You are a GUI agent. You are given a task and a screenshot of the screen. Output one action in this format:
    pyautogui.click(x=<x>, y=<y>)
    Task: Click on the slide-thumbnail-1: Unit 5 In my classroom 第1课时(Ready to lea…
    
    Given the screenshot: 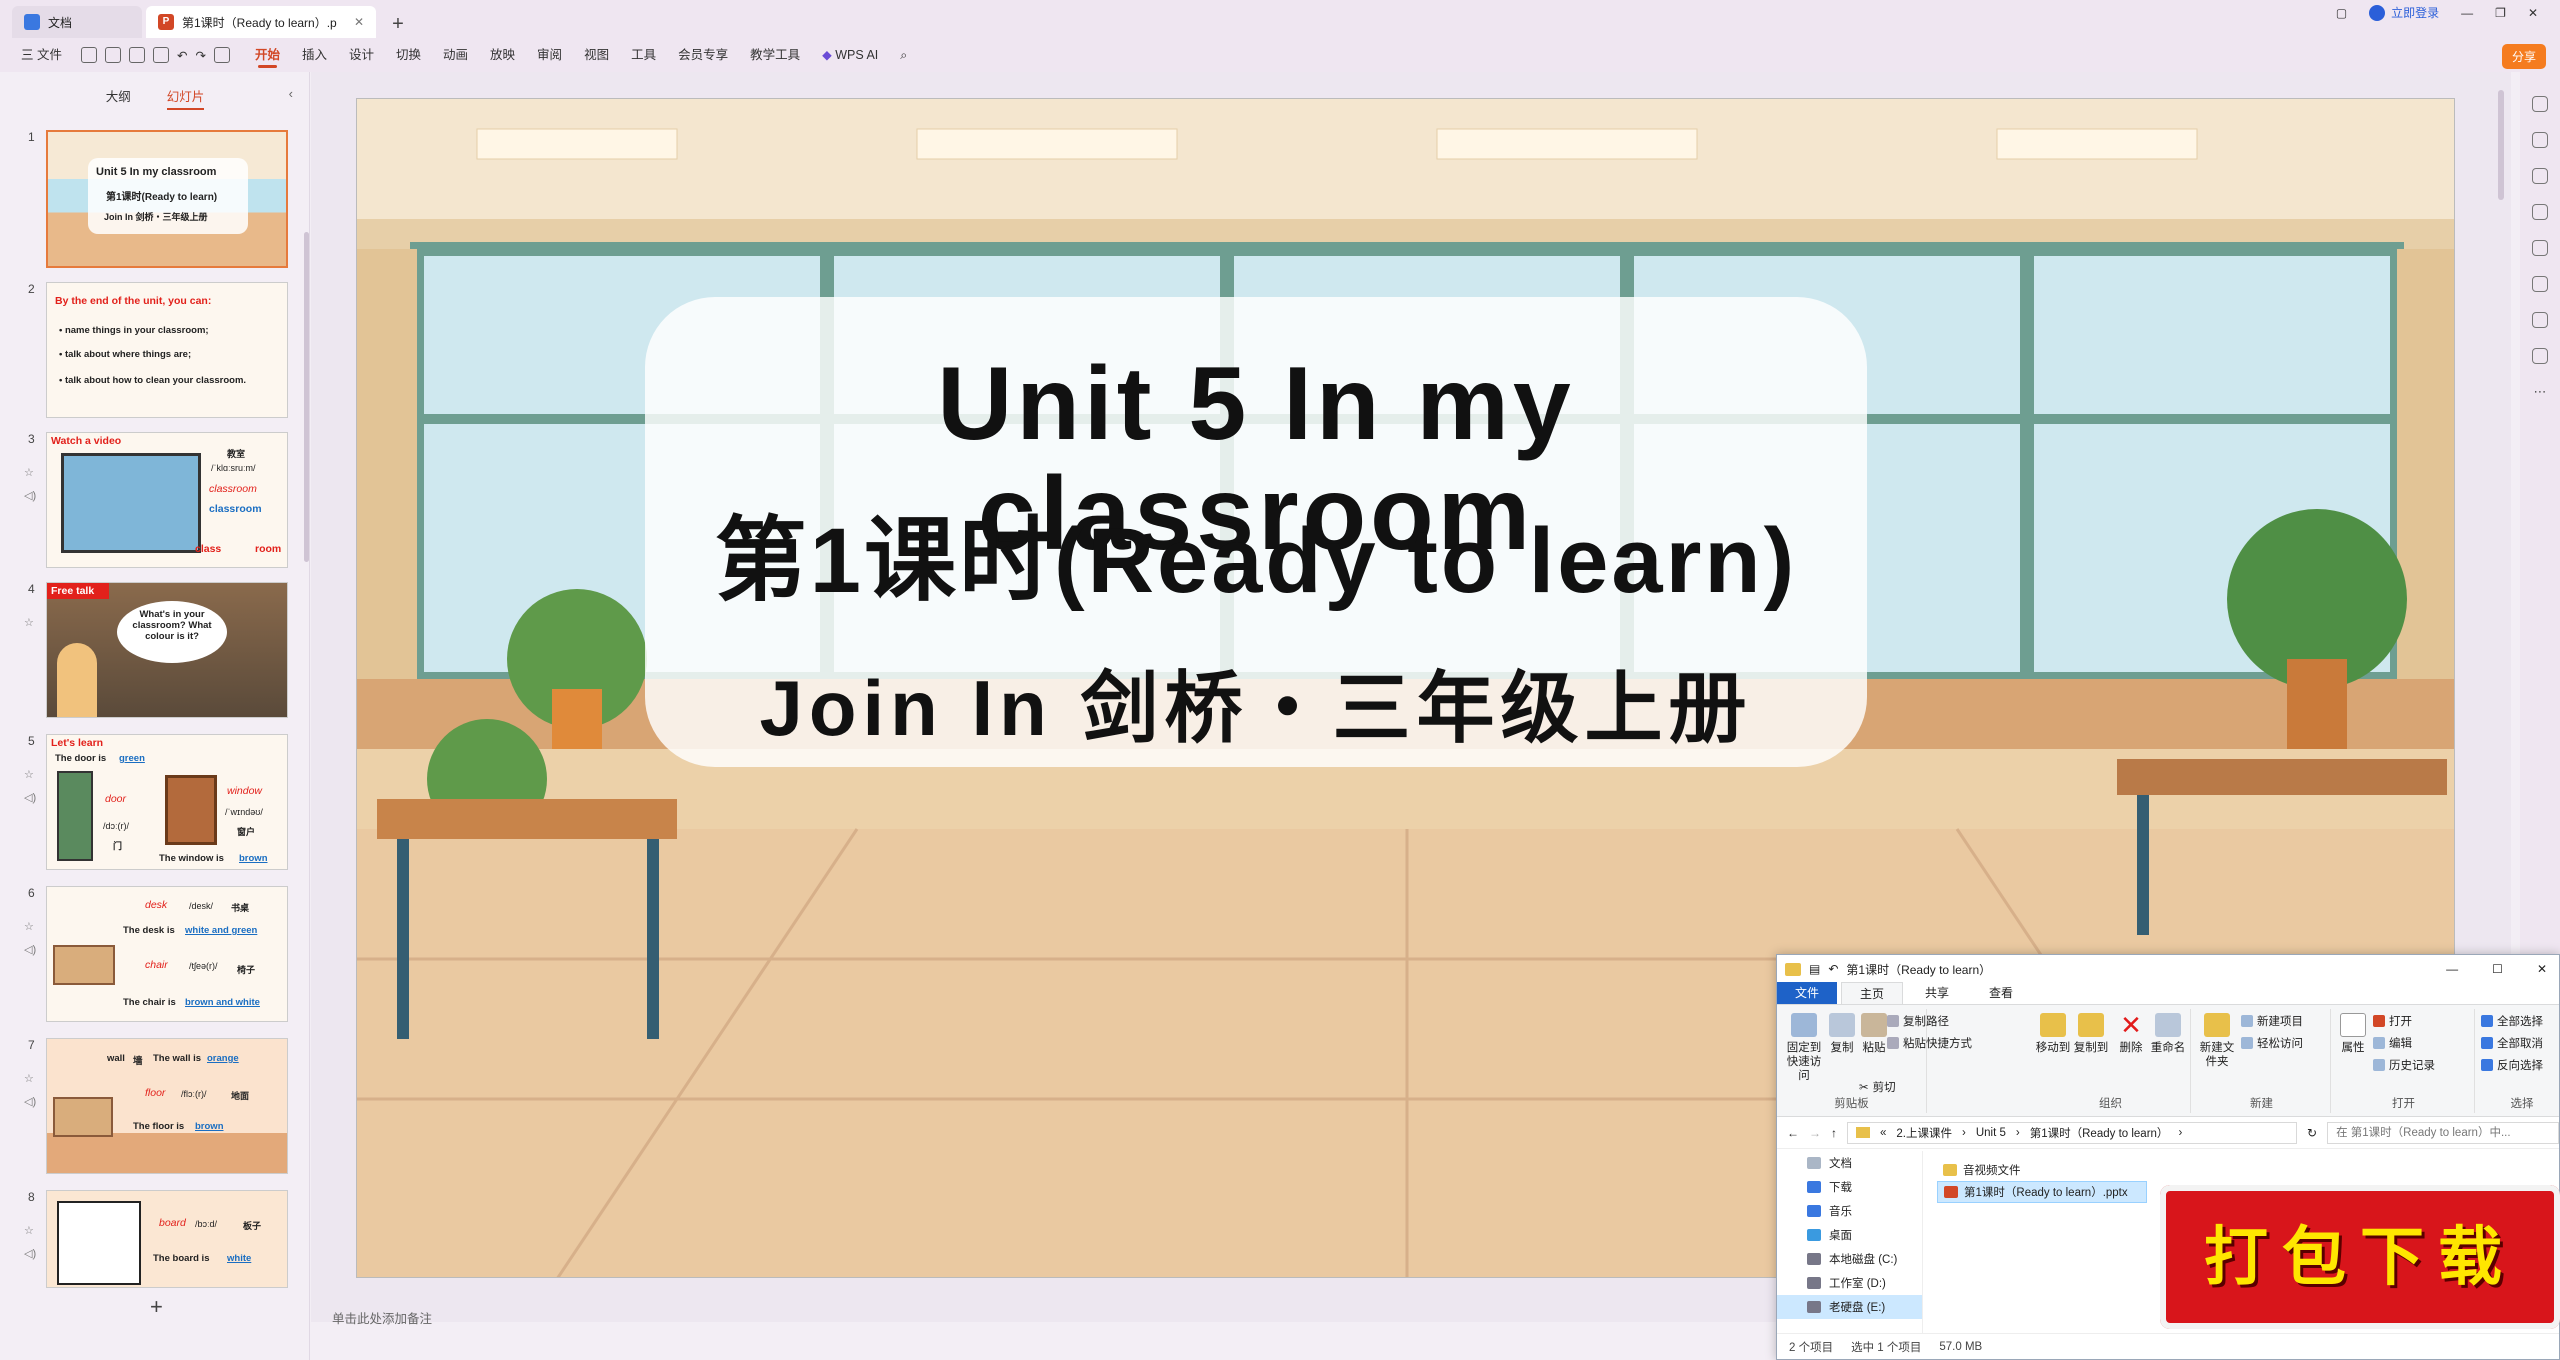 What is the action you would take?
    pyautogui.click(x=167, y=199)
    